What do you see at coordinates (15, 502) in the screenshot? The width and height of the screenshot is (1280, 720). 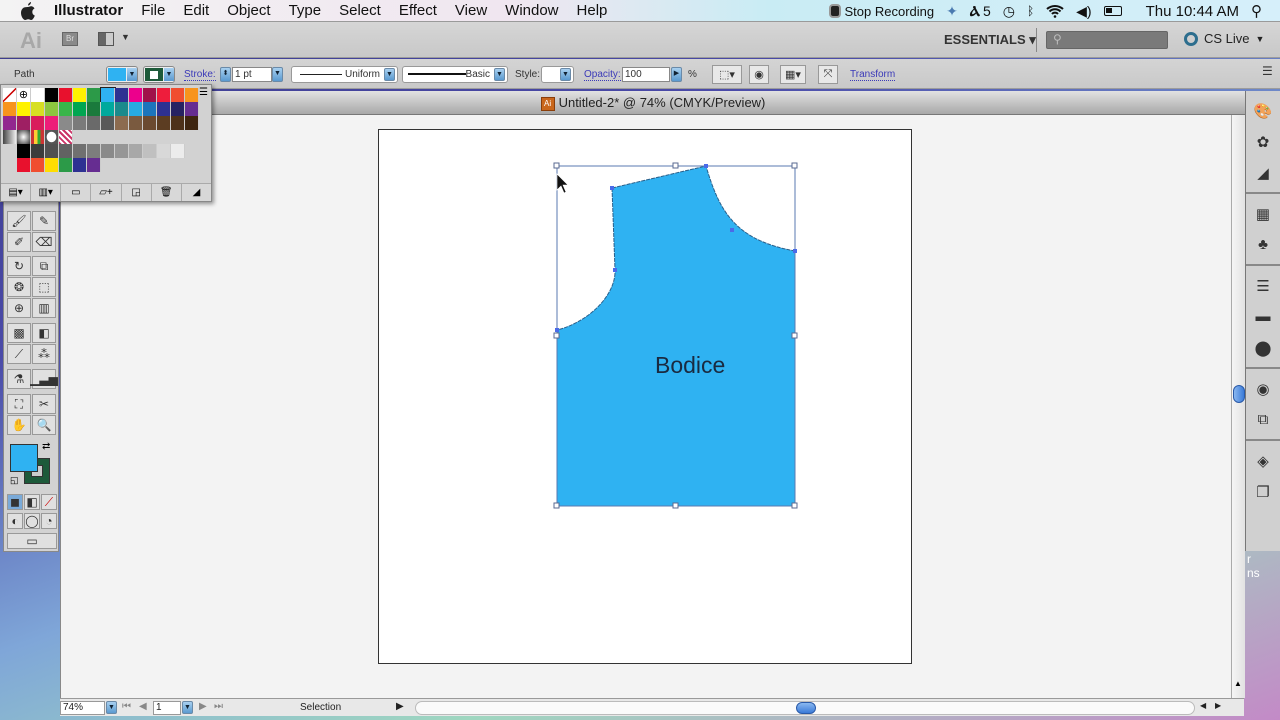 I see `color-mode-button: ◼` at bounding box center [15, 502].